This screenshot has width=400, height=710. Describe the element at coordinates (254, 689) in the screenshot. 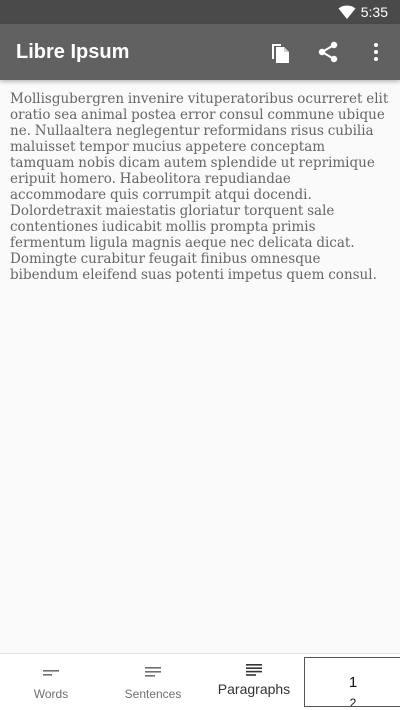

I see `nav-paragraphs-label: Paragraphs` at that location.